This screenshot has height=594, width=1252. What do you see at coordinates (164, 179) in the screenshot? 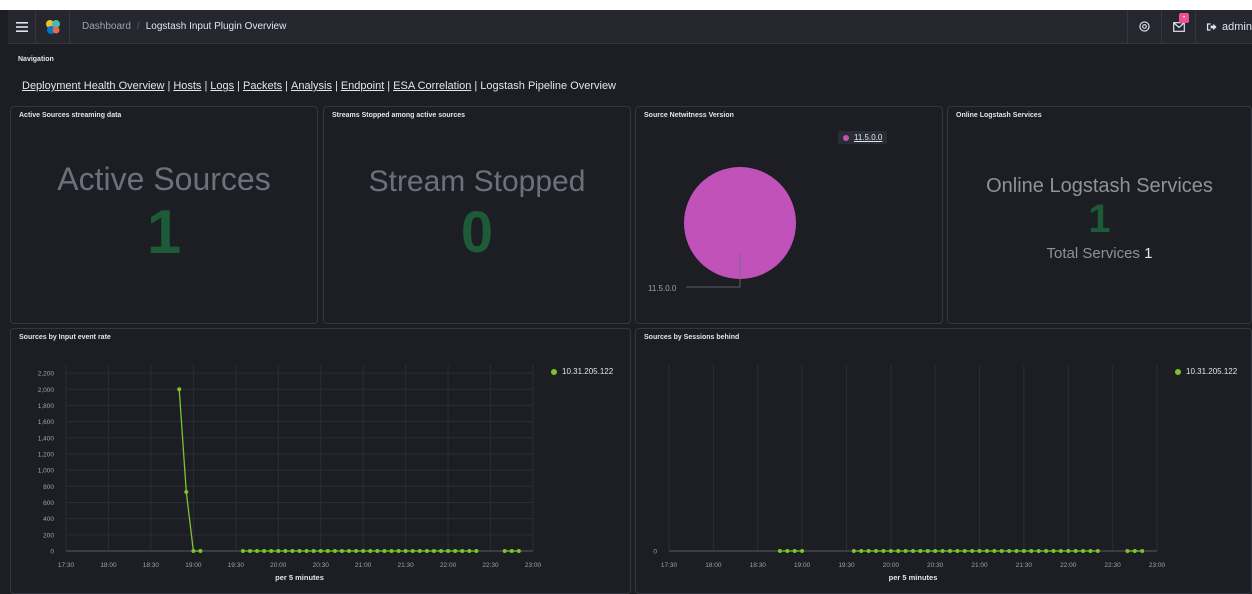
I see `metric-label: Active Sources` at bounding box center [164, 179].